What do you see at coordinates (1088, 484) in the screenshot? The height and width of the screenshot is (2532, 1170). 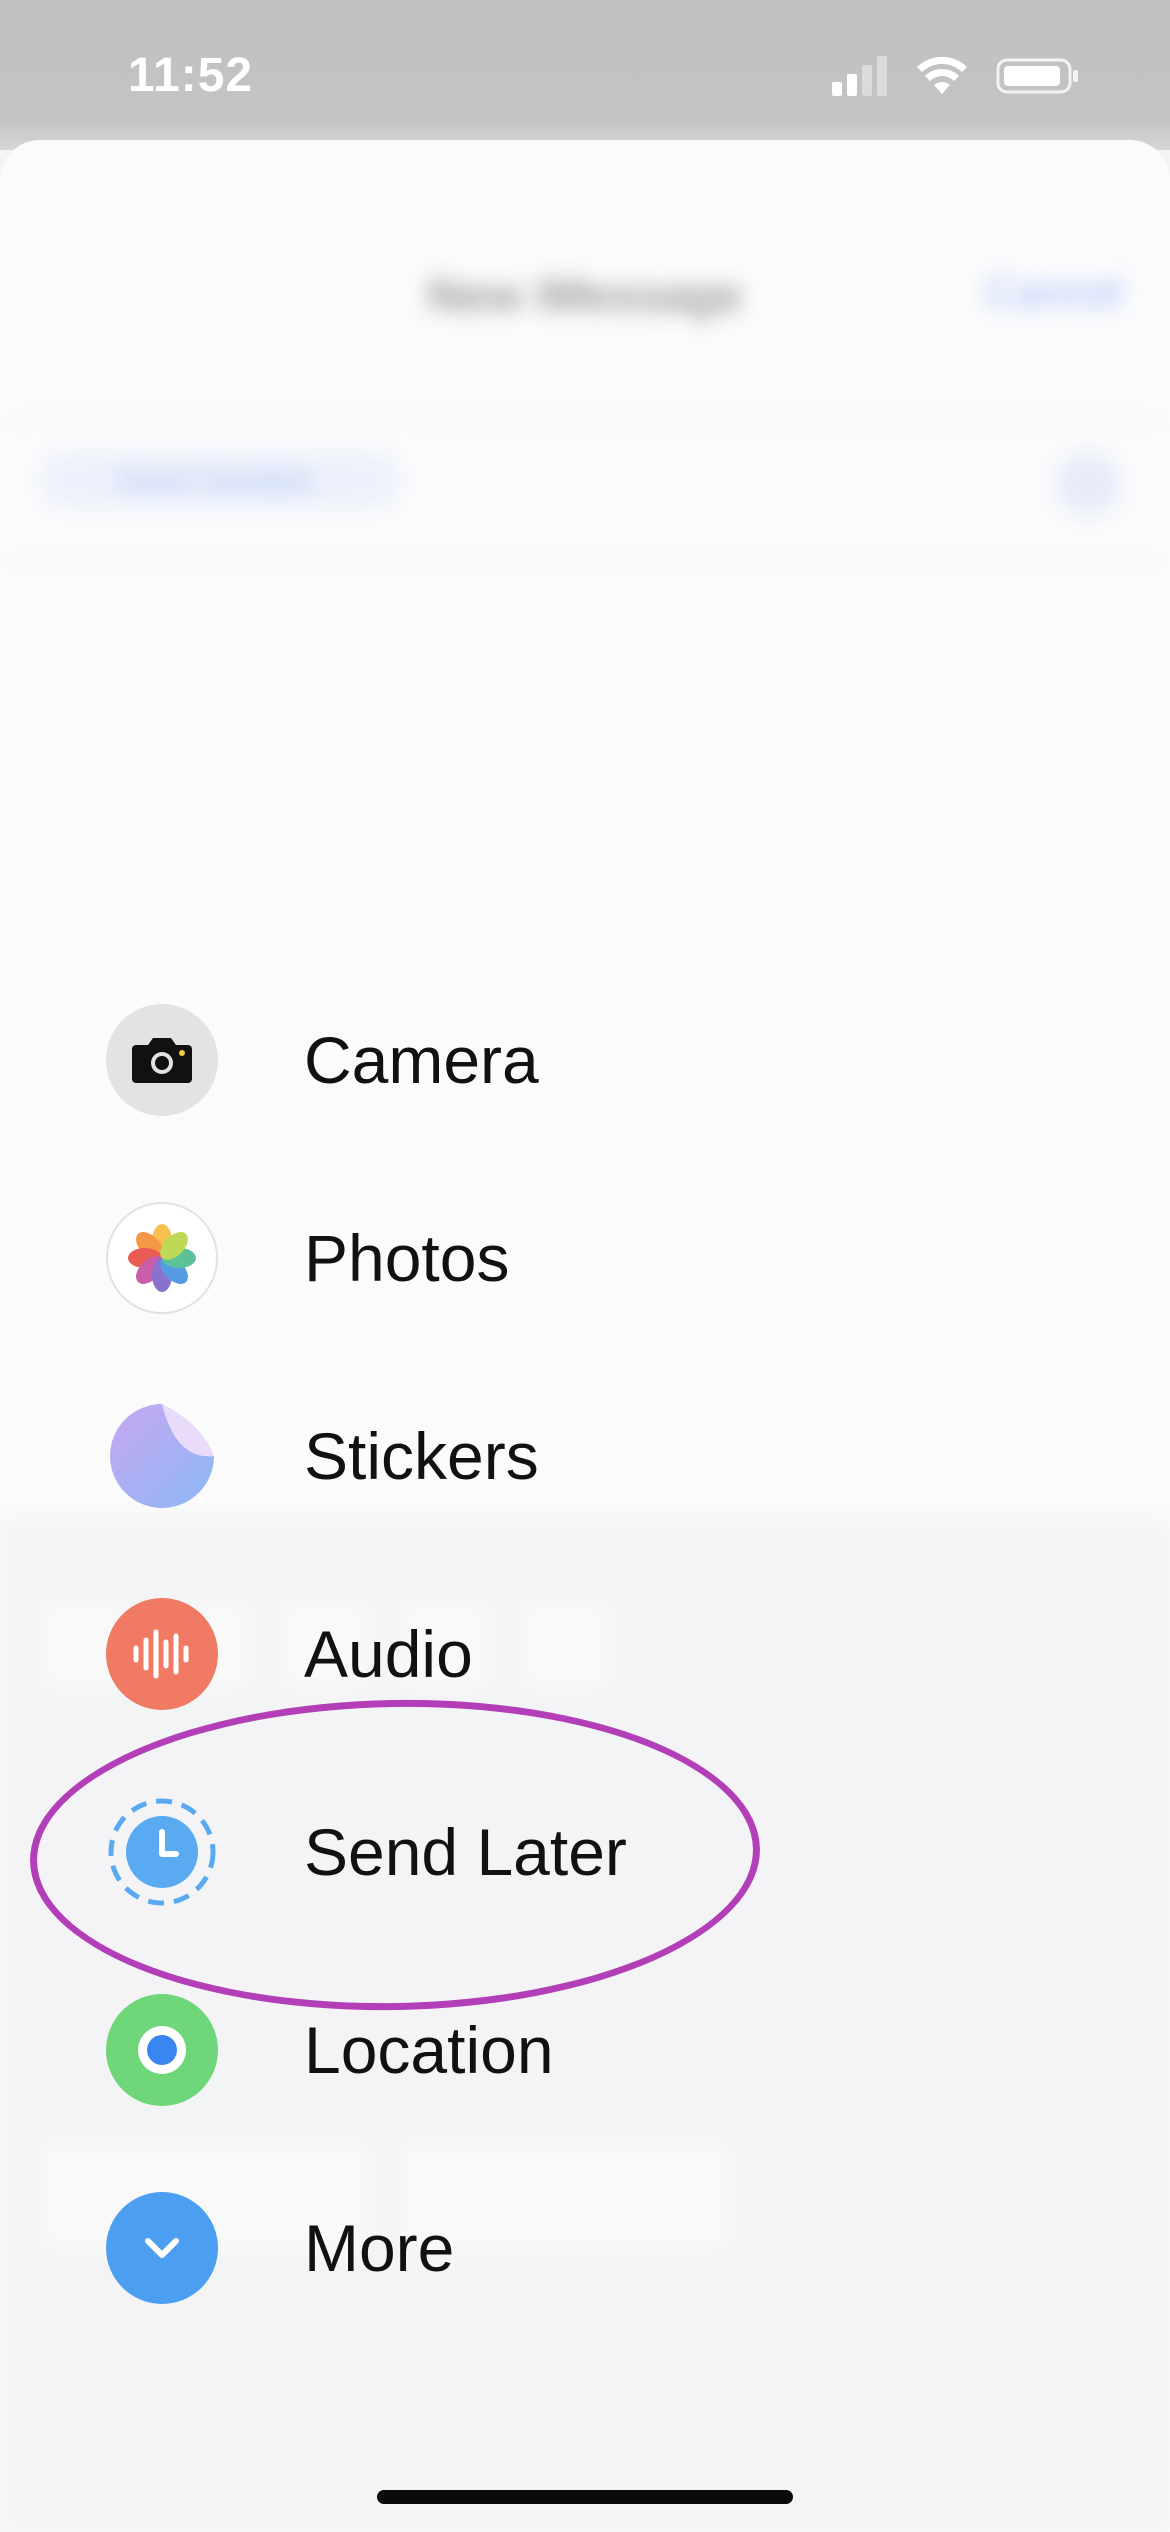 I see `add-recipient-button` at bounding box center [1088, 484].